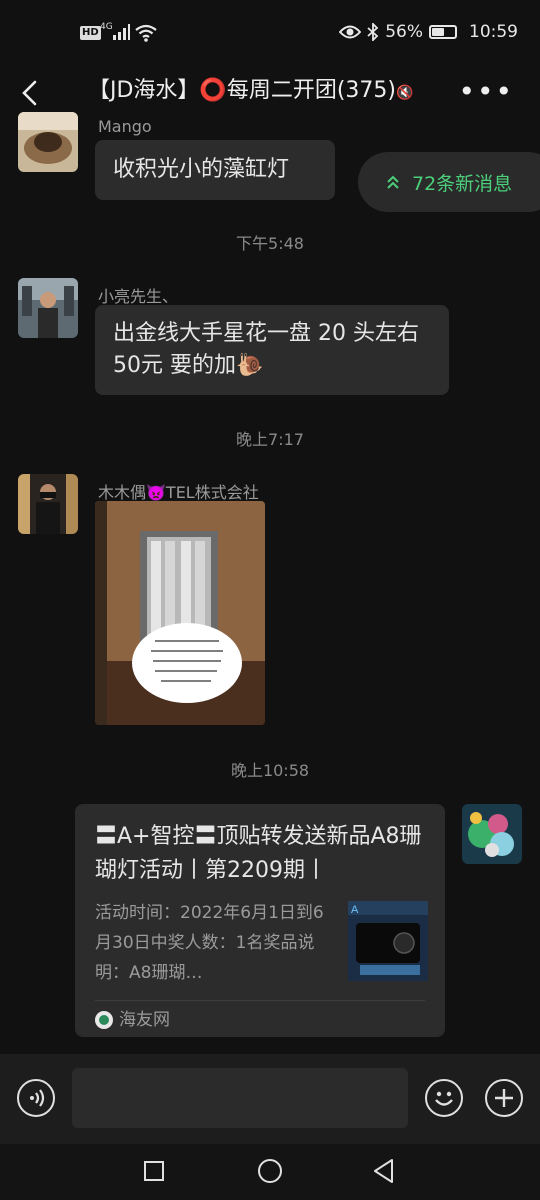 This screenshot has height=1200, width=540. I want to click on new-messages-button: 72条新消息, so click(449, 182).